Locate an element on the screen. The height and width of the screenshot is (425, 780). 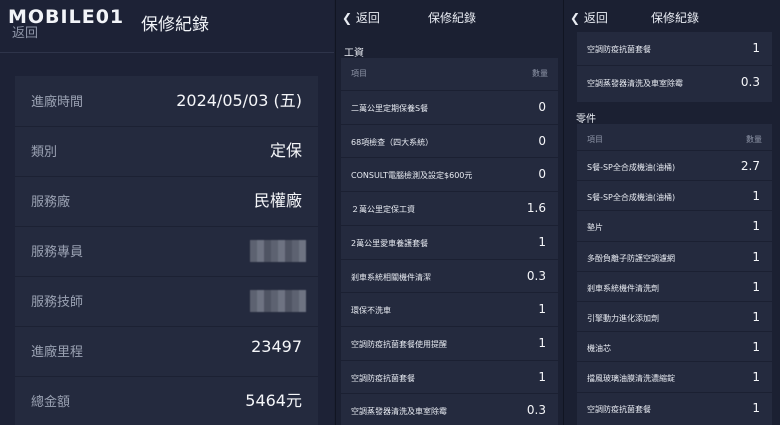
table-row: 68項檢查（四大系統） 0 is located at coordinates (449, 141).